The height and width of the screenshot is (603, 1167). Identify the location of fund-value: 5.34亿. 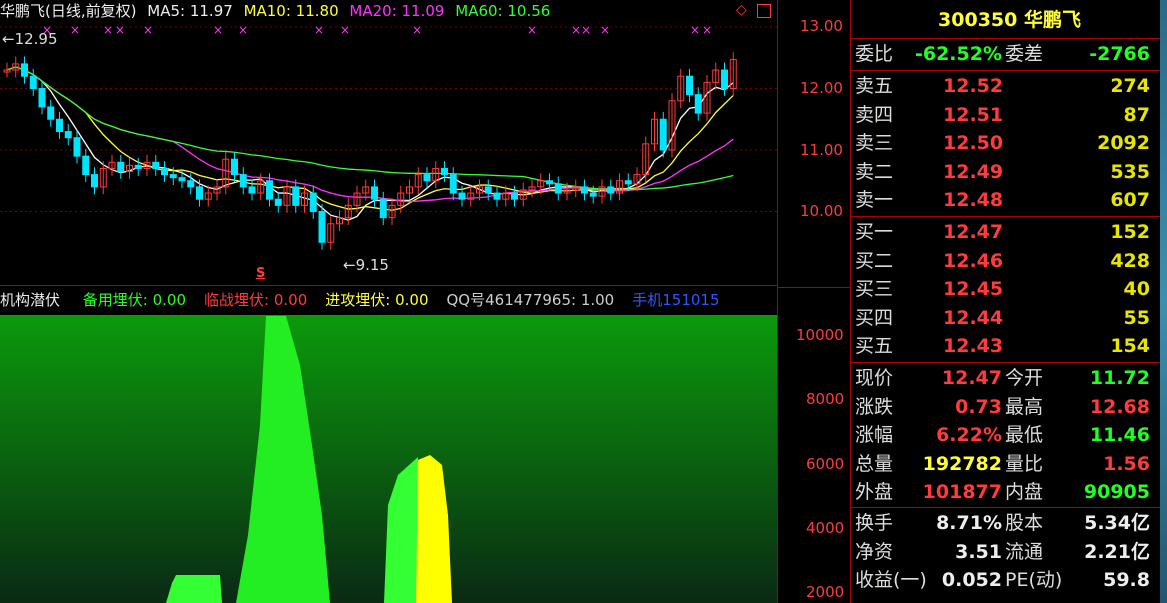
(1117, 523).